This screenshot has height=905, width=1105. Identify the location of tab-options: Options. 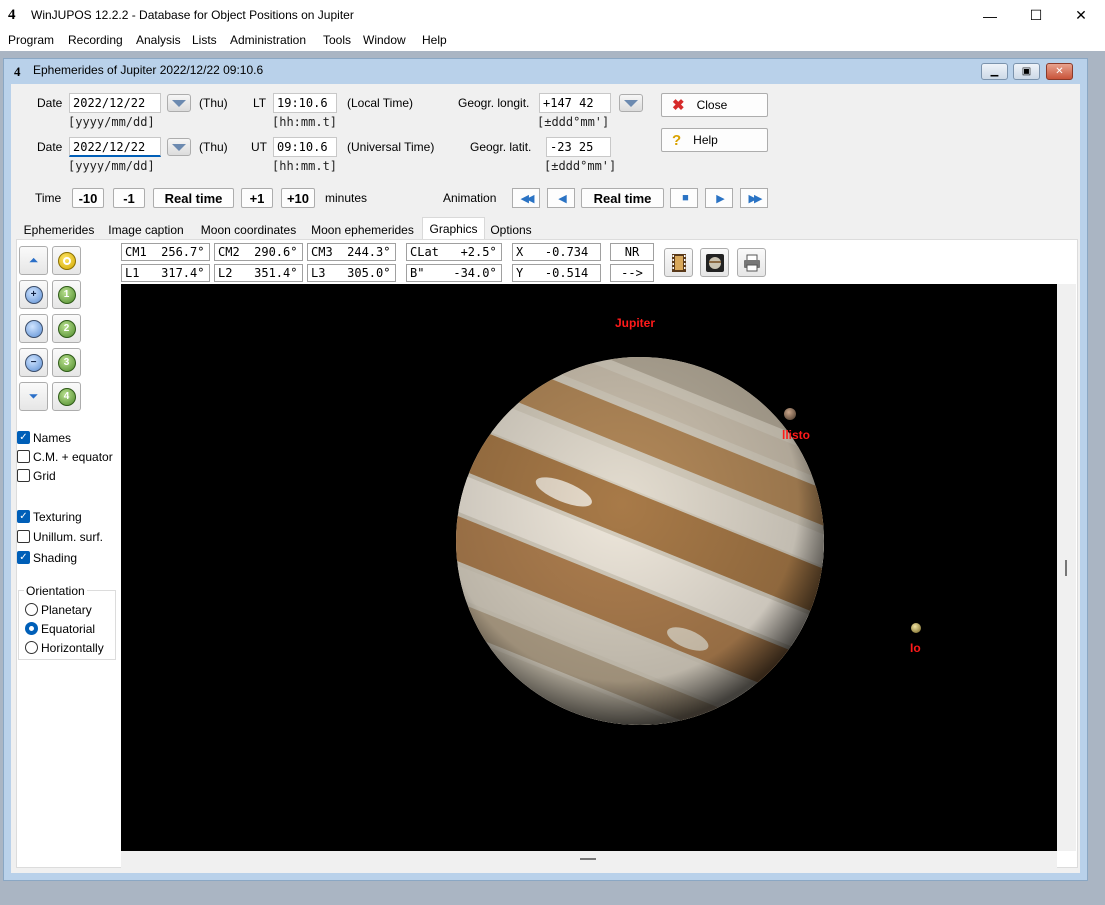
(511, 229).